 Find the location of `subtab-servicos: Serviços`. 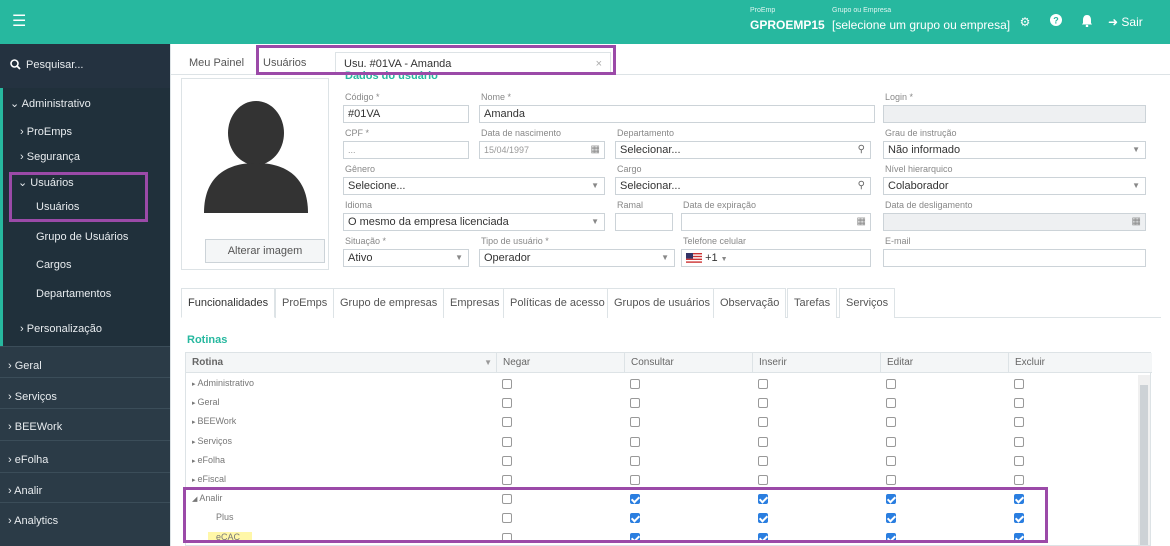

subtab-servicos: Serviços is located at coordinates (867, 303).